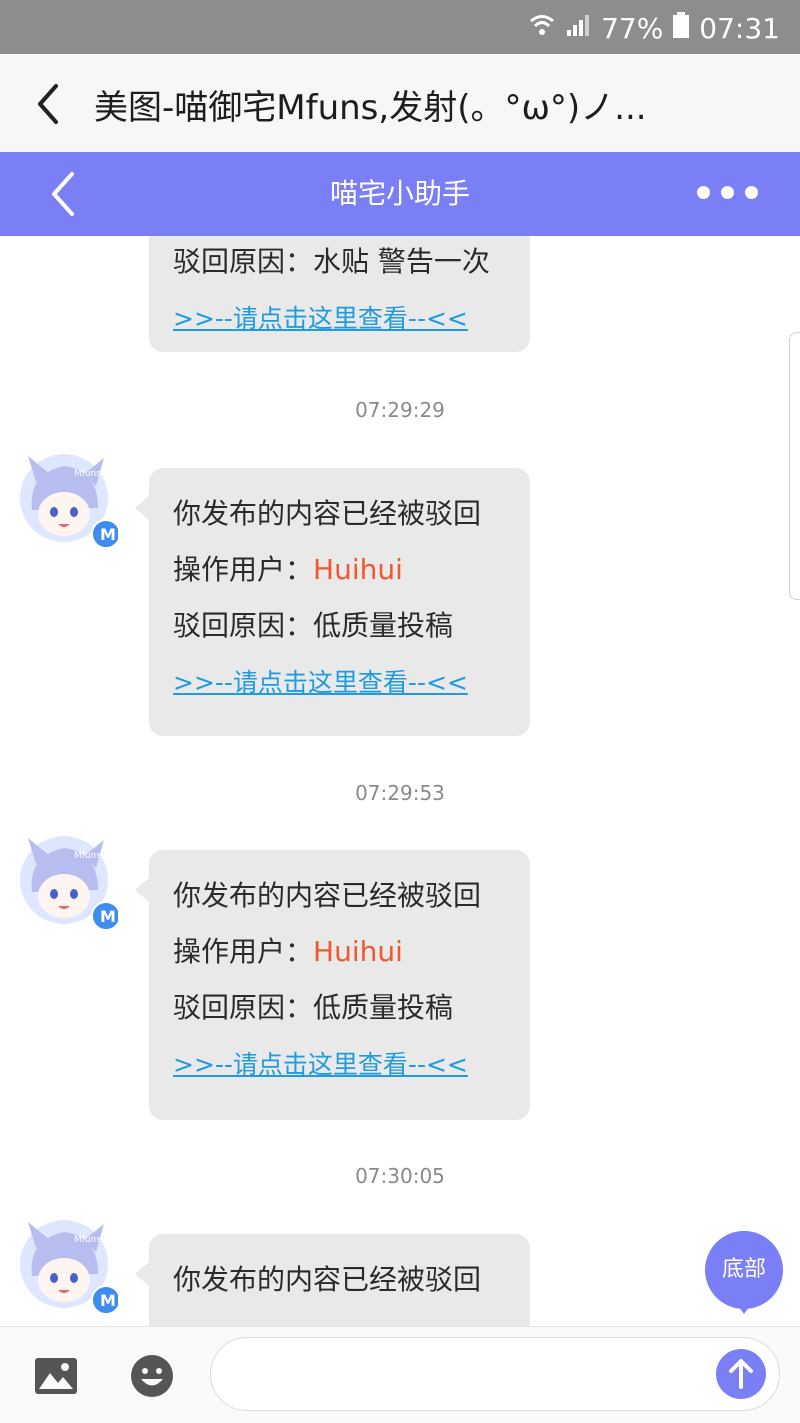  I want to click on browser-back-icon, so click(50, 104).